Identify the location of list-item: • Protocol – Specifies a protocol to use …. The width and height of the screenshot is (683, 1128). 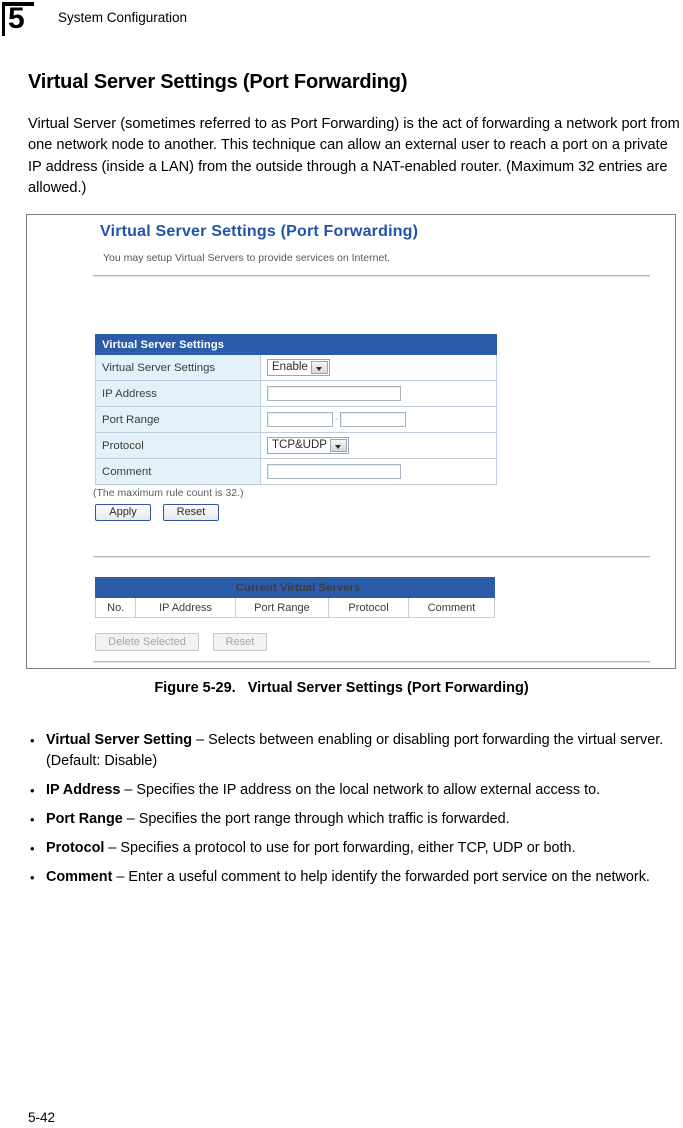
(355, 848).